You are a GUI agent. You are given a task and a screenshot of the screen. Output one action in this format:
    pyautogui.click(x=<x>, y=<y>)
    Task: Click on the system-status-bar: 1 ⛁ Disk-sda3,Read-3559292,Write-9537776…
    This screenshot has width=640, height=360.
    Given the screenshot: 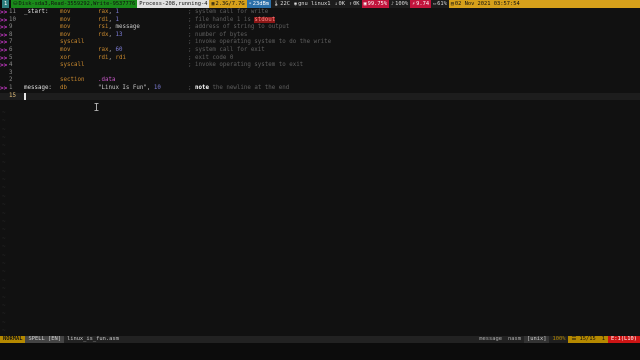 What is the action you would take?
    pyautogui.click(x=320, y=4)
    